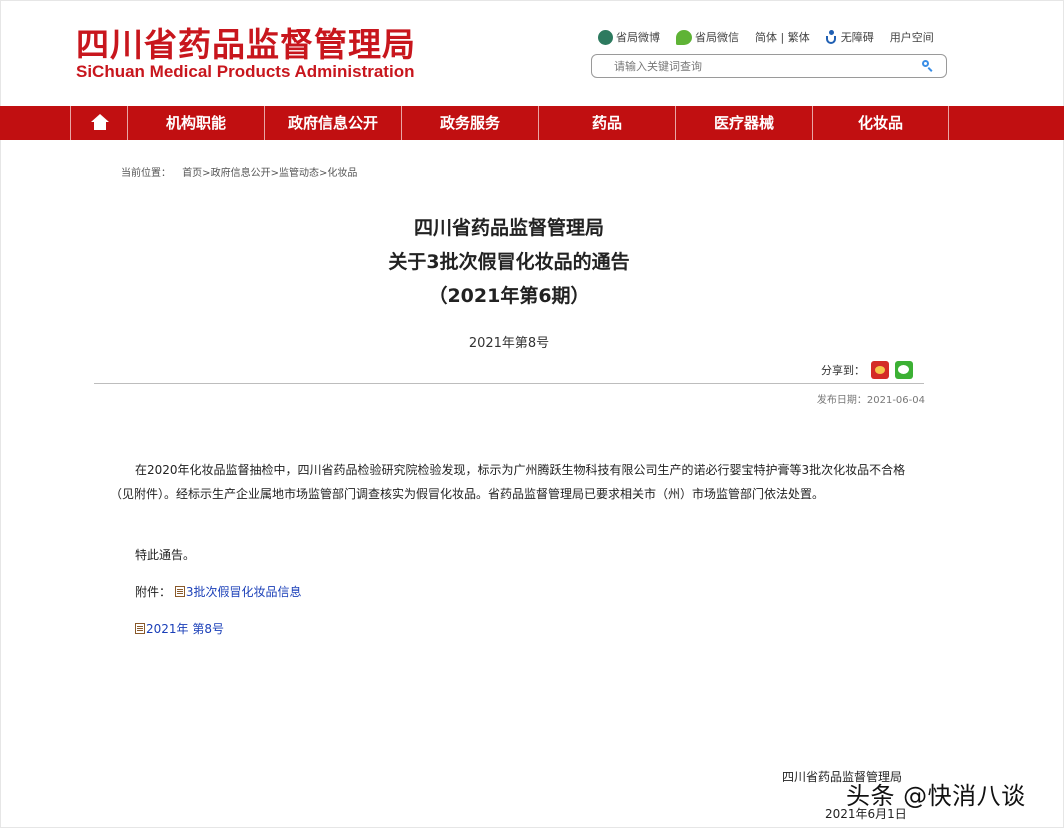 Image resolution: width=1064 pixels, height=828 pixels. Describe the element at coordinates (509, 383) in the screenshot. I see `divider` at that location.